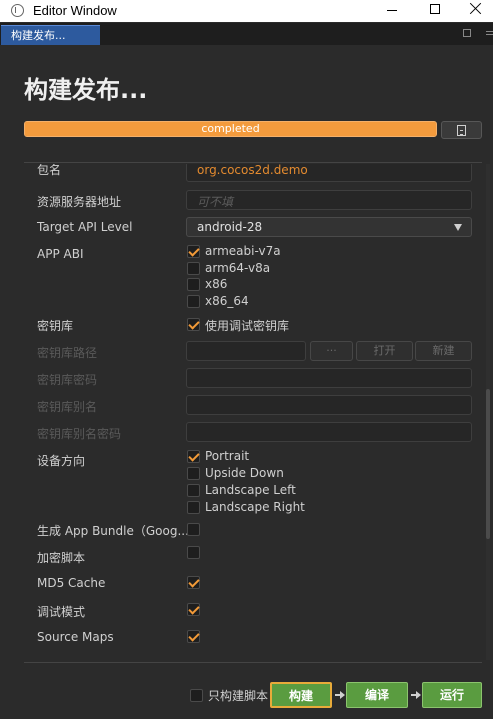  Describe the element at coordinates (55, 326) in the screenshot. I see `keystore-label: 密钥库` at that location.